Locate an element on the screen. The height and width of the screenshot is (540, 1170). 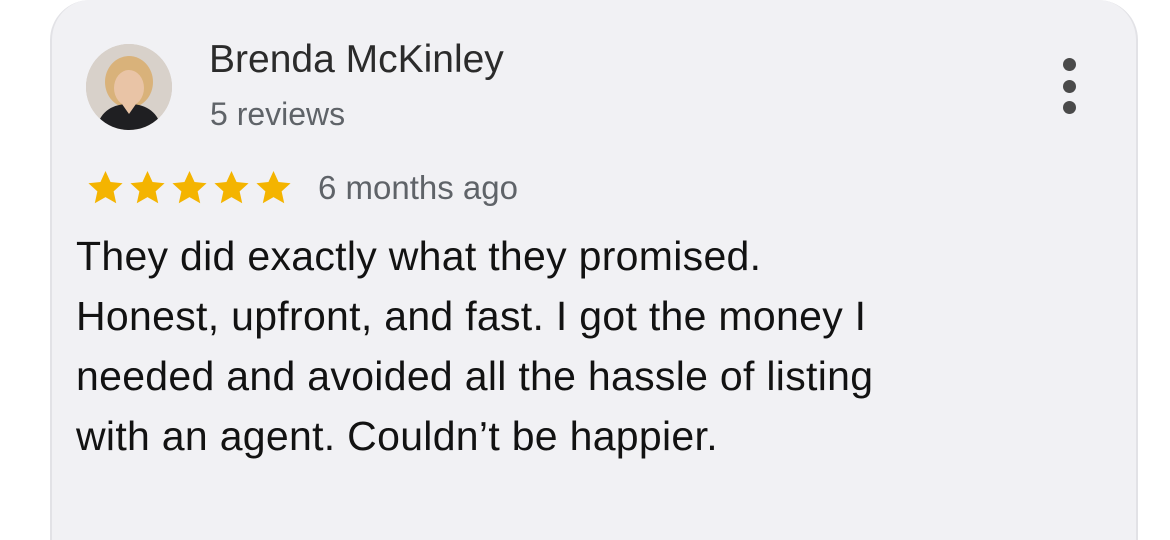
avatar is located at coordinates (129, 87).